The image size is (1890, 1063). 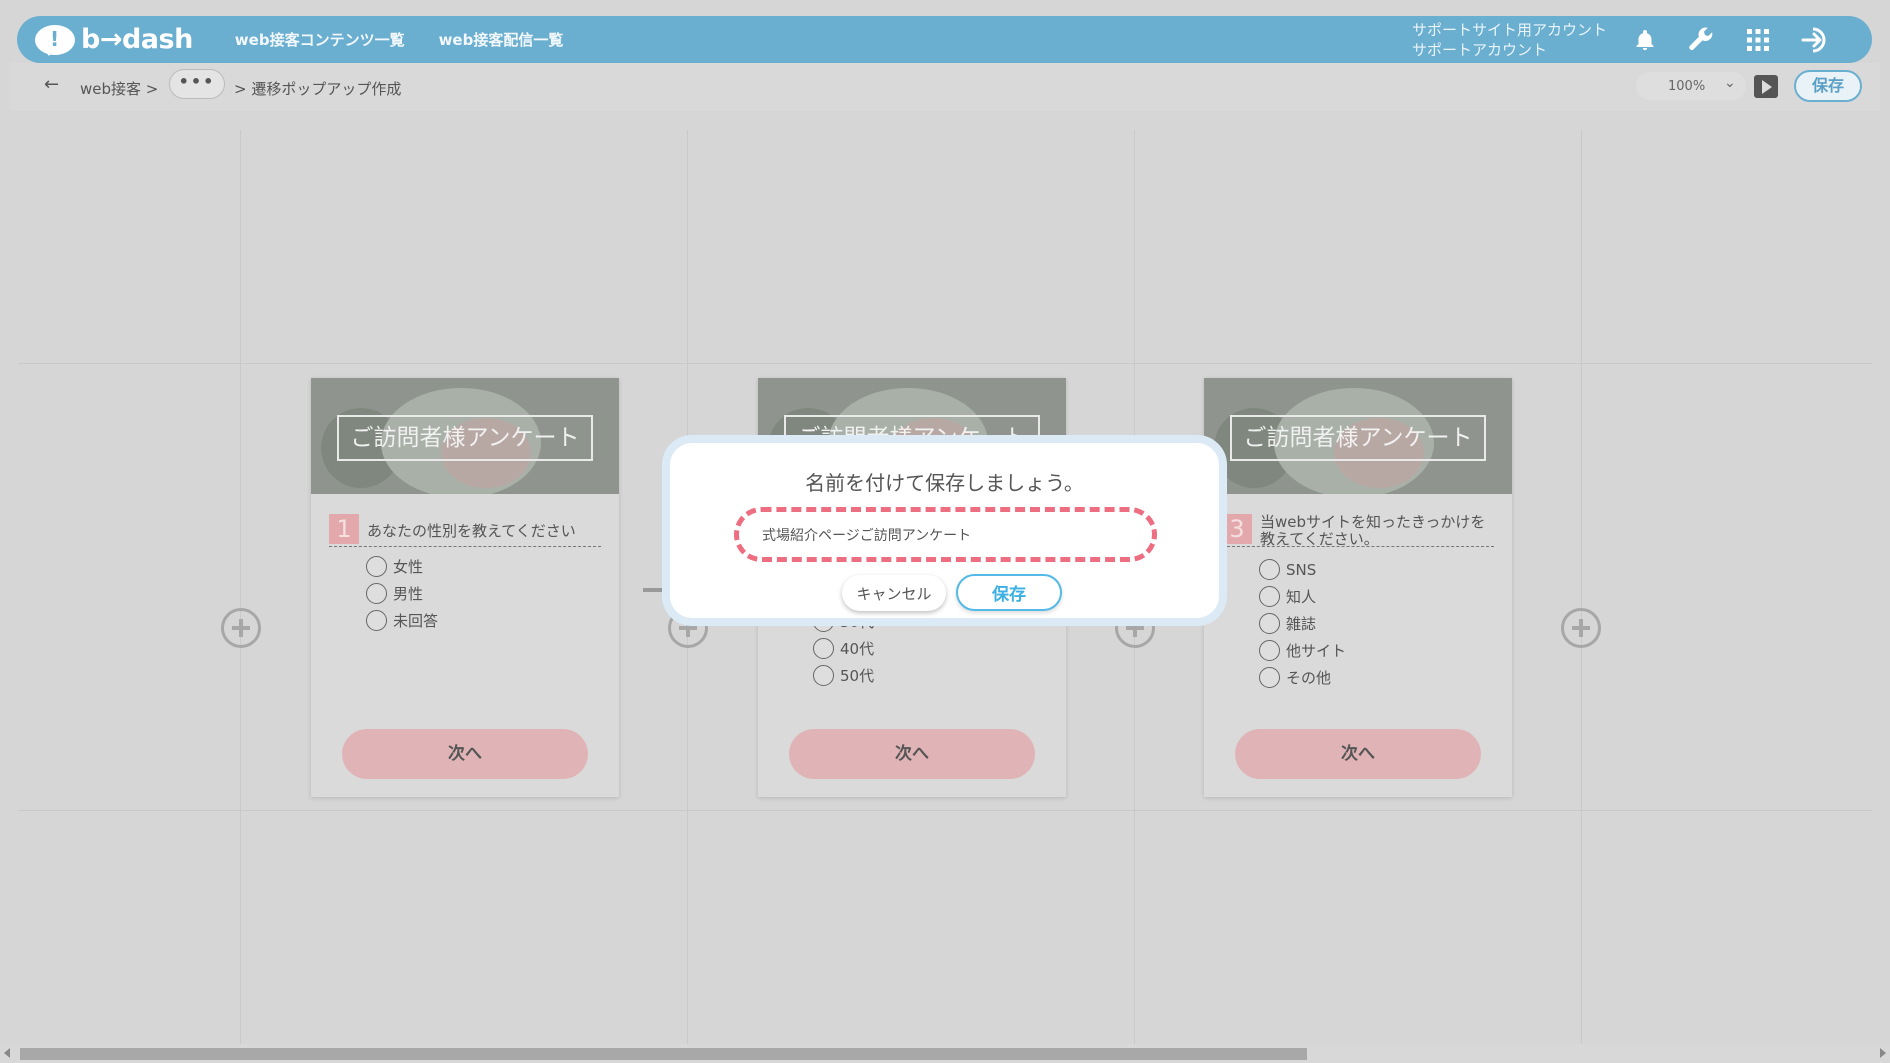 I want to click on logo-mark: !, so click(x=55, y=38).